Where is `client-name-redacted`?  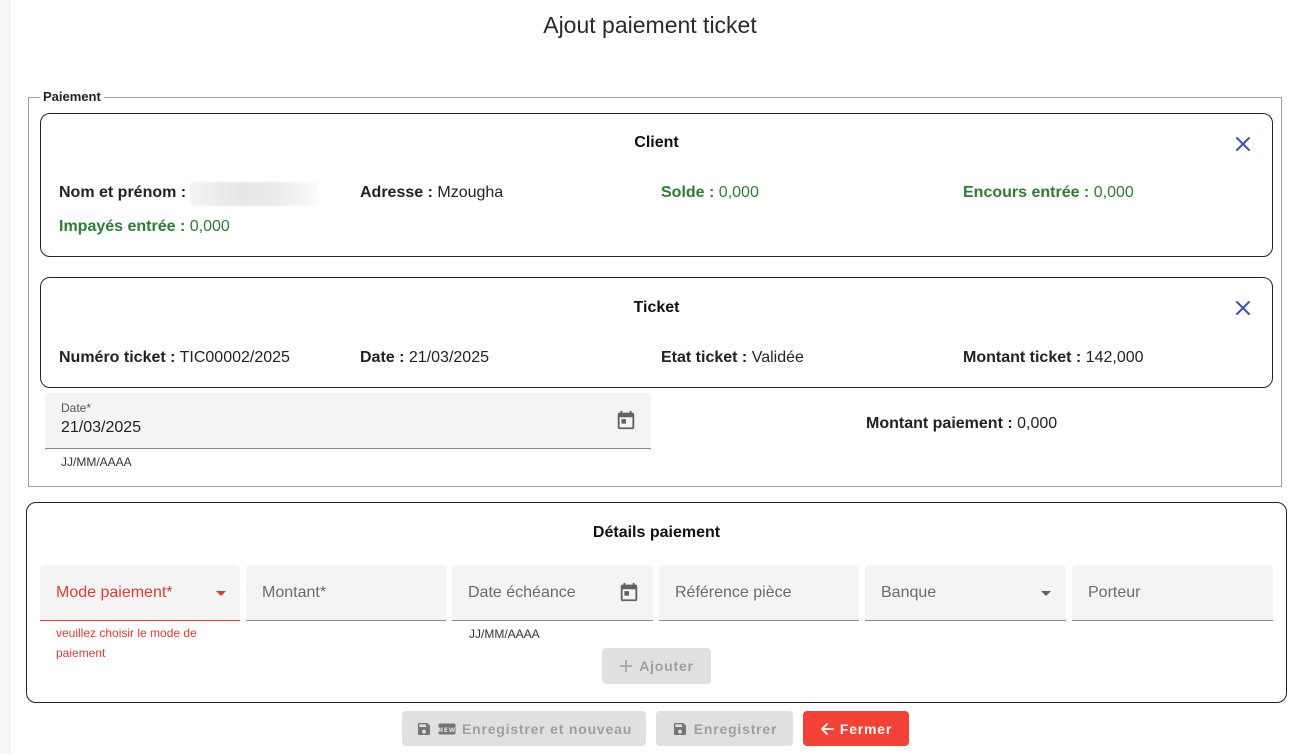
client-name-redacted is located at coordinates (254, 194).